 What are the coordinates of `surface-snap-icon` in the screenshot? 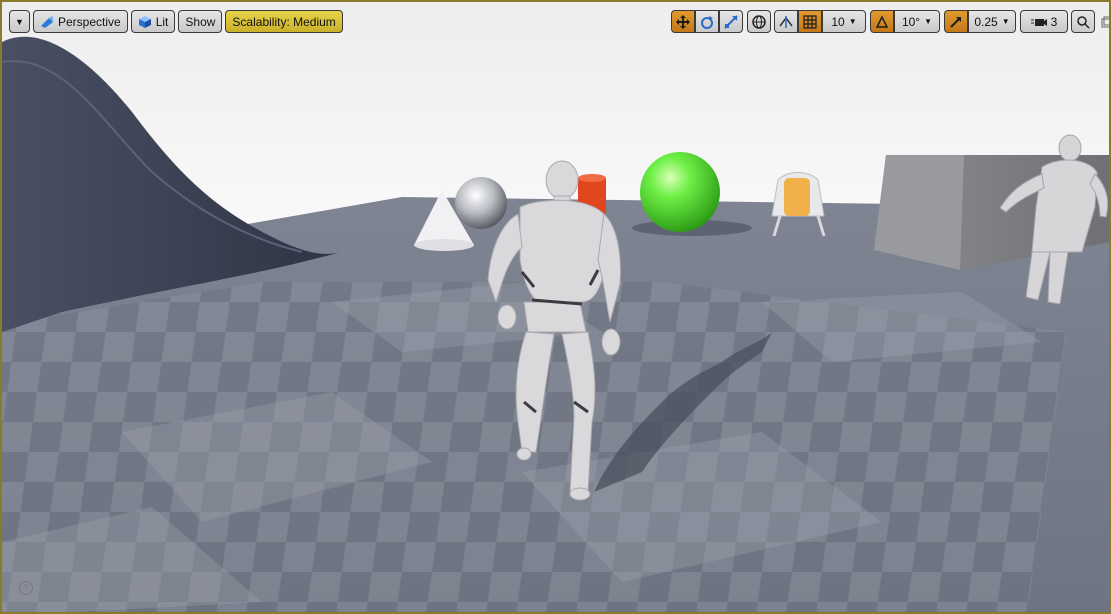 It's located at (786, 21).